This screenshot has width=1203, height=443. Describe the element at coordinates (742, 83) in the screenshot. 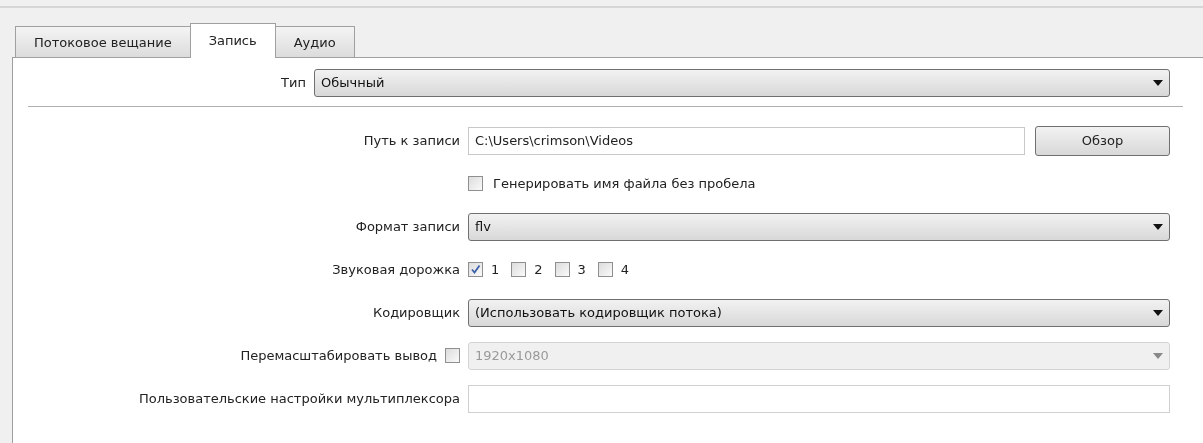

I see `dropdown: Обычный` at that location.